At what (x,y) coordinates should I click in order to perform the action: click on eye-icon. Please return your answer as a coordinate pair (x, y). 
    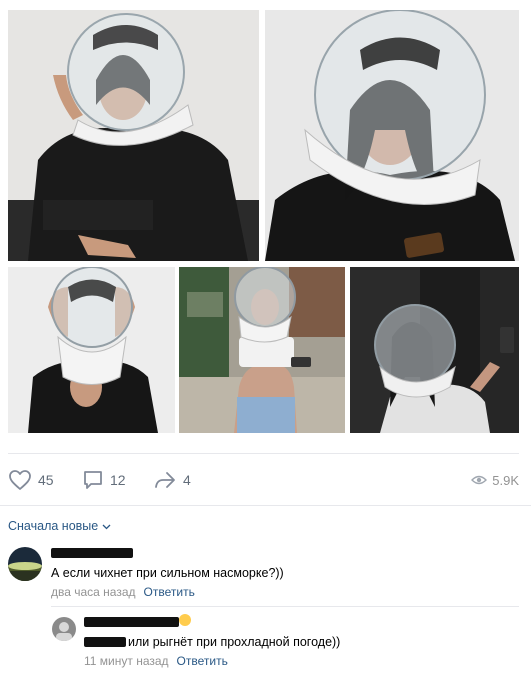
    Looking at the image, I should click on (479, 480).